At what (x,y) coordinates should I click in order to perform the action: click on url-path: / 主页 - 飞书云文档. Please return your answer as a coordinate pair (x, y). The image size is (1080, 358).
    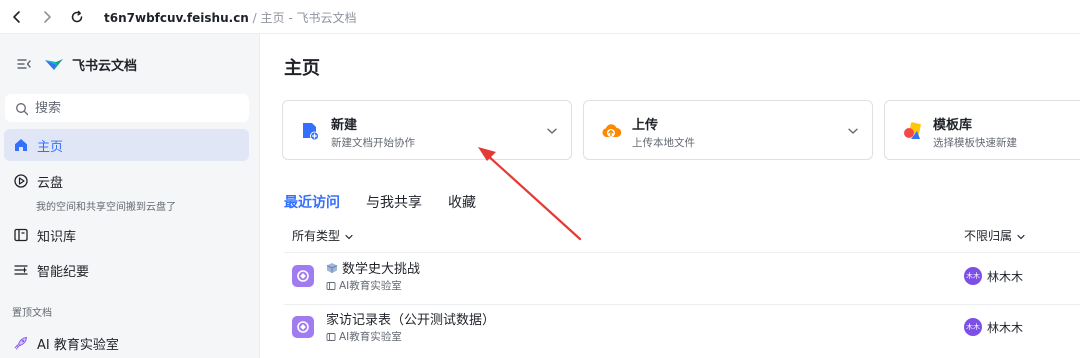
    Looking at the image, I should click on (302, 18).